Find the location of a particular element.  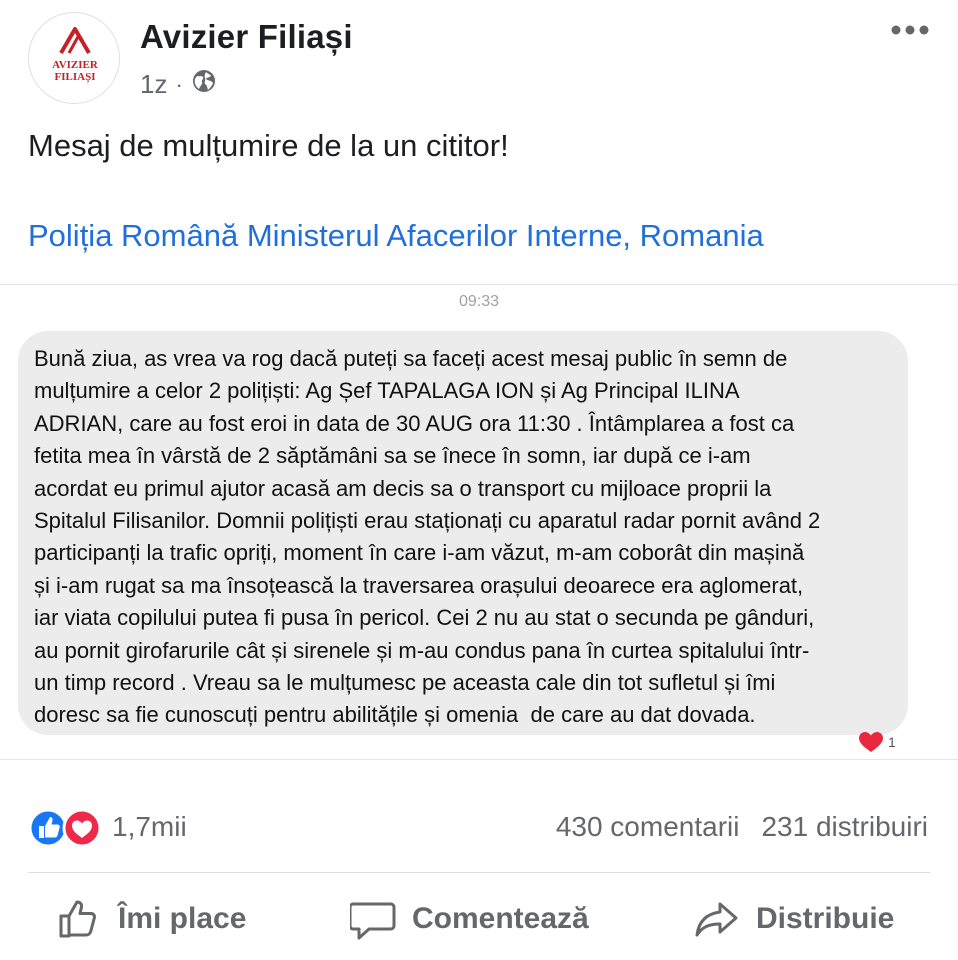

stats-right: 430 comentarii 231 distribuiri is located at coordinates (742, 827).